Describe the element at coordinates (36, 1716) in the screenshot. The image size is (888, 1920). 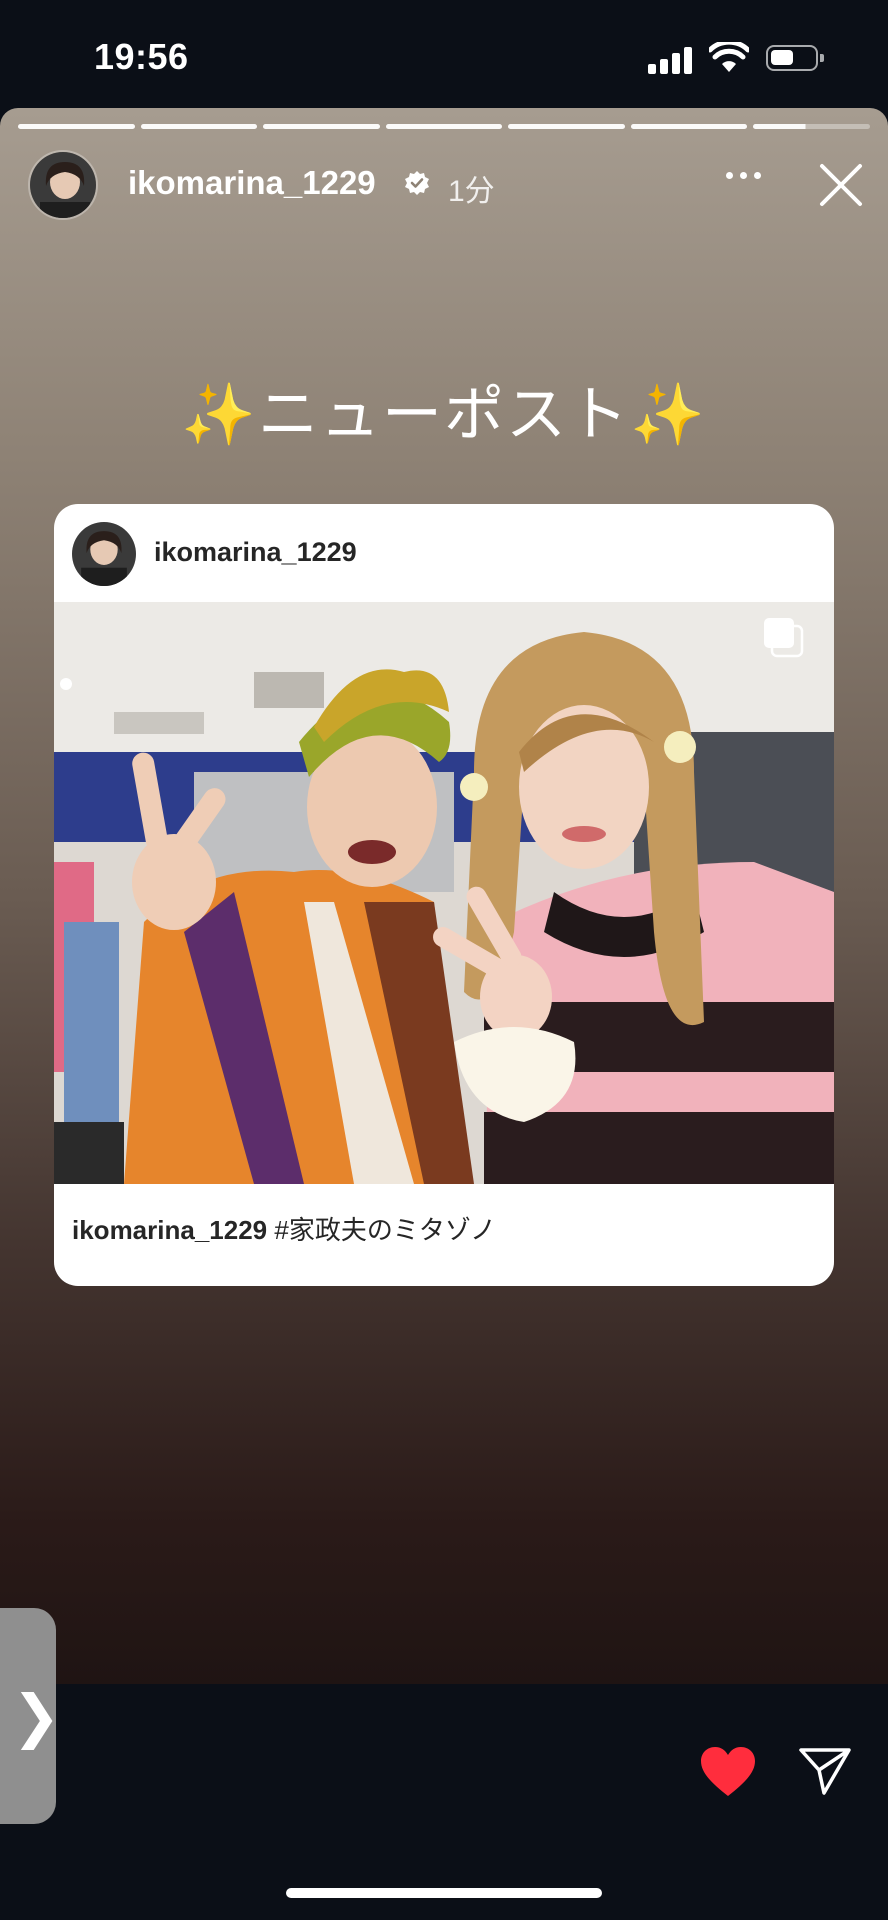
I see `chevron-right-icon: ❯` at that location.